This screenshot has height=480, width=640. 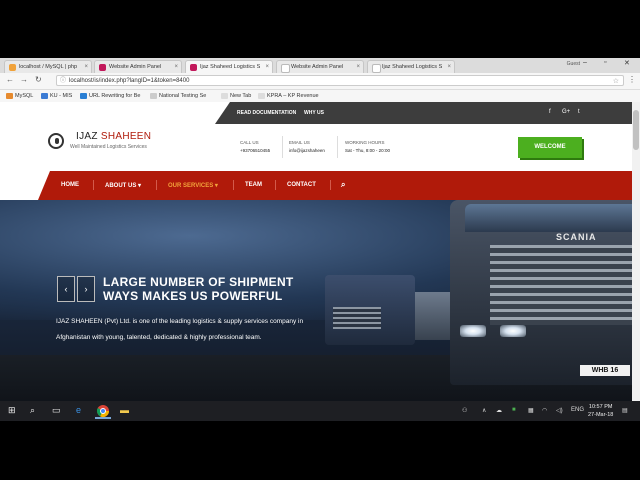 I want to click on close-window-icon: ✕, so click(x=627, y=63).